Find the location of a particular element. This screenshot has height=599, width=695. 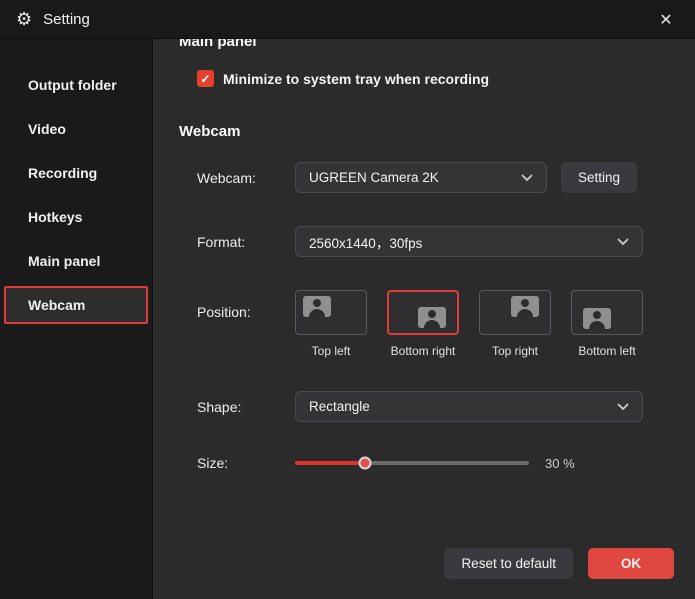

webcam-device-row: Webcam: UGREEN Camera 2K Setting is located at coordinates (426, 177).